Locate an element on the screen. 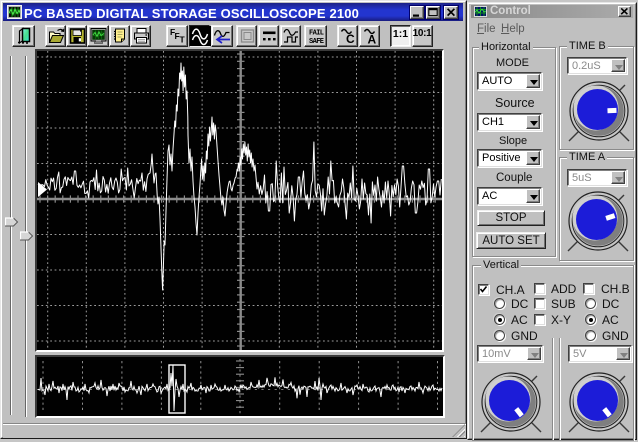  svg-text: FAIL is located at coordinates (316, 34).